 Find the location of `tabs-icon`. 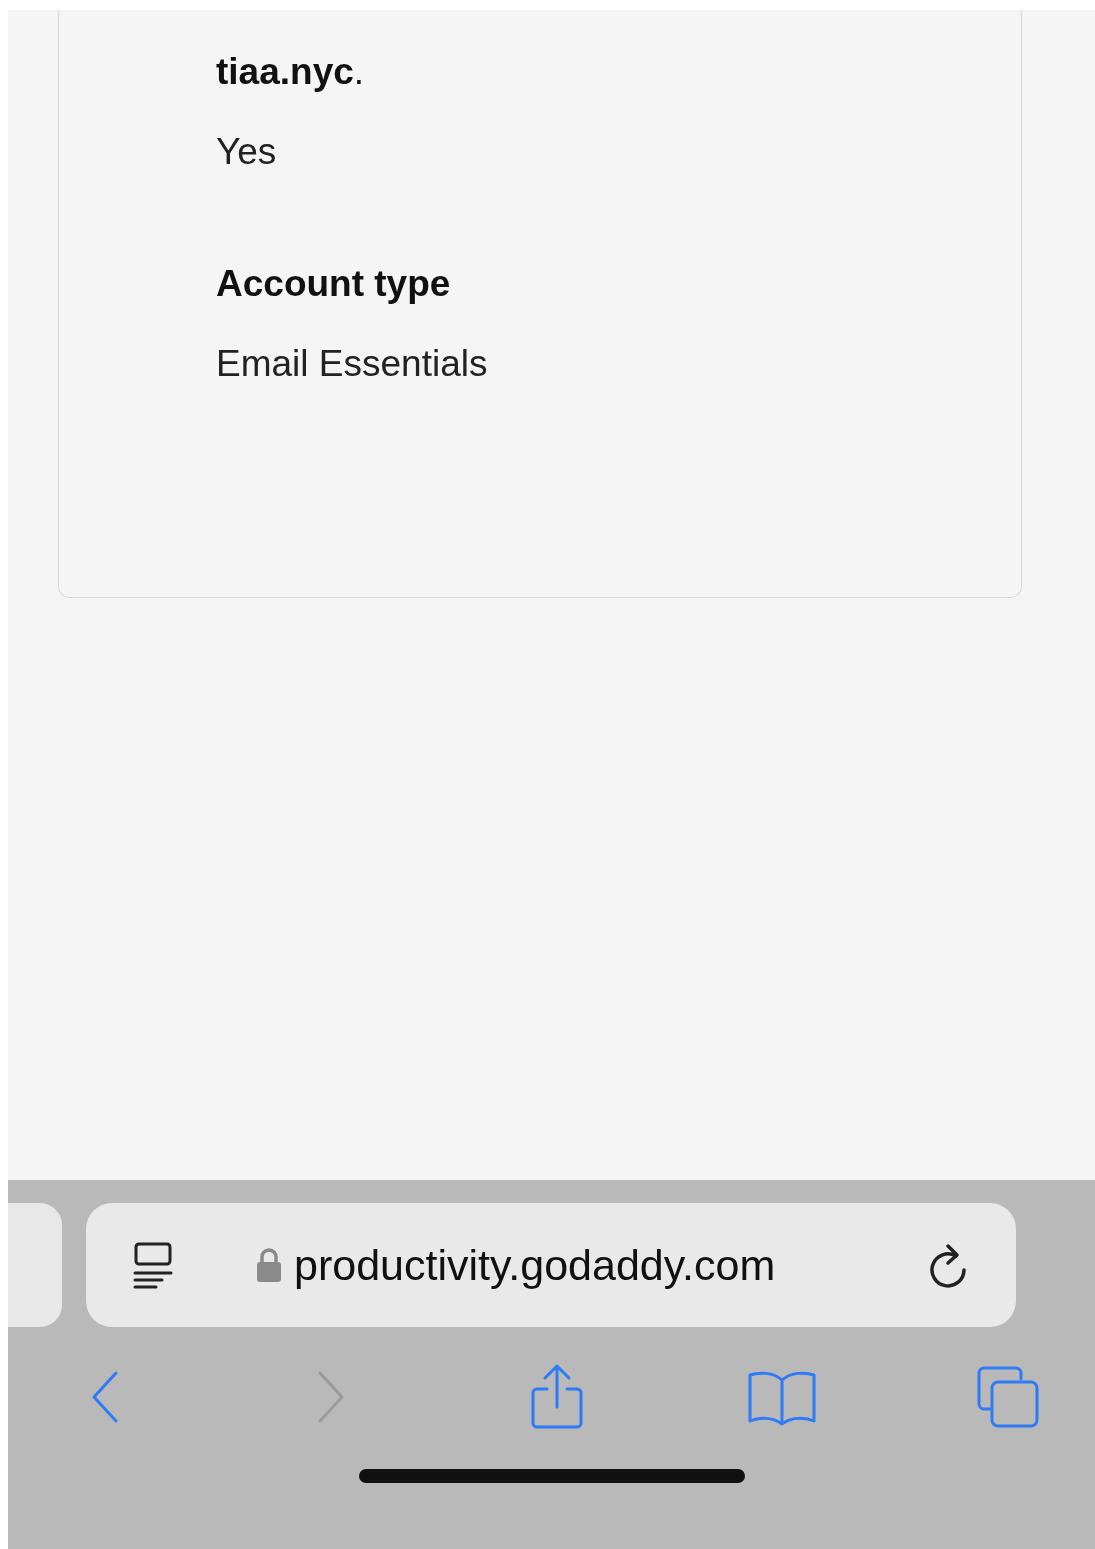

tabs-icon is located at coordinates (1008, 1397).